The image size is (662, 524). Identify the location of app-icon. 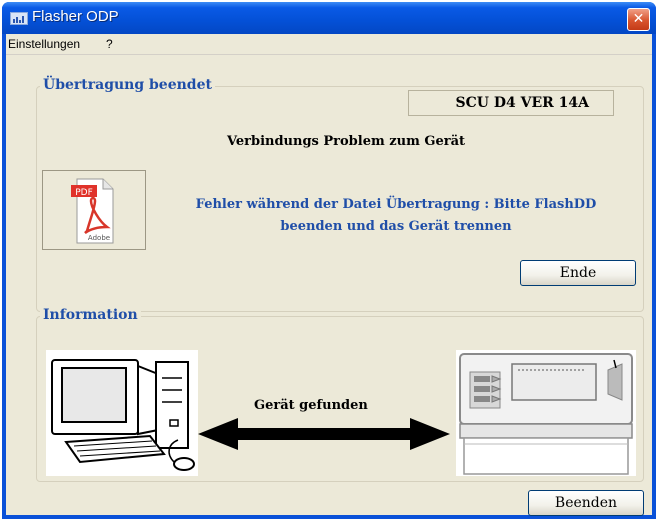
(19, 18).